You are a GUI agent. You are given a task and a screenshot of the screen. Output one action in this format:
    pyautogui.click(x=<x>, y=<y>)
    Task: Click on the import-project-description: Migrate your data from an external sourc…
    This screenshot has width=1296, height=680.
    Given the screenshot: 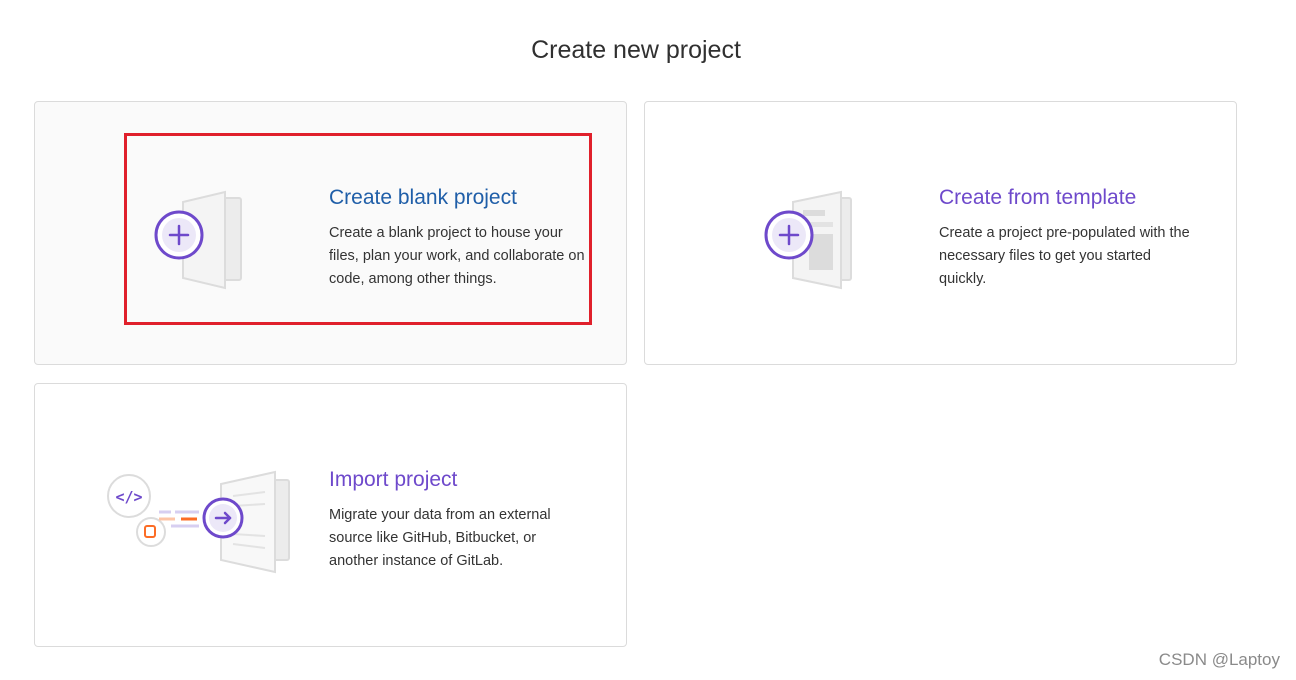 What is the action you would take?
    pyautogui.click(x=440, y=538)
    